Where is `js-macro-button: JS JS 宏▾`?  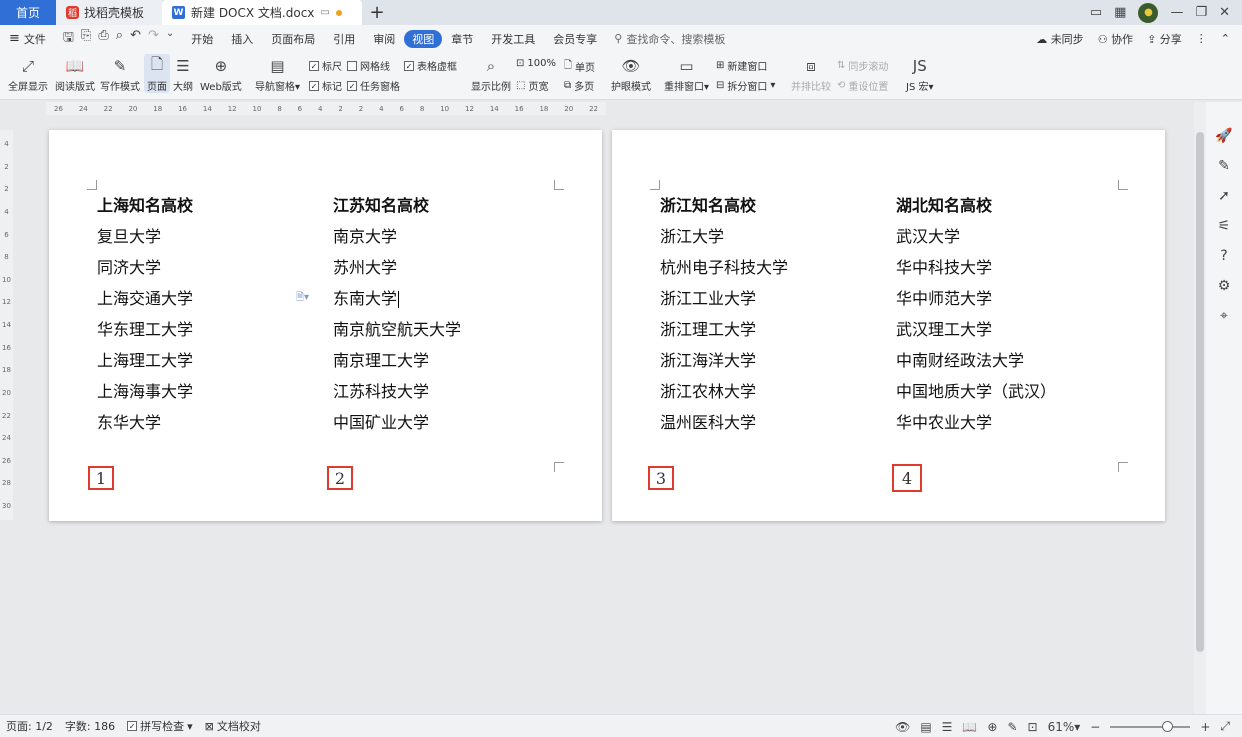
js-macro-button: JS JS 宏▾ is located at coordinates (920, 74).